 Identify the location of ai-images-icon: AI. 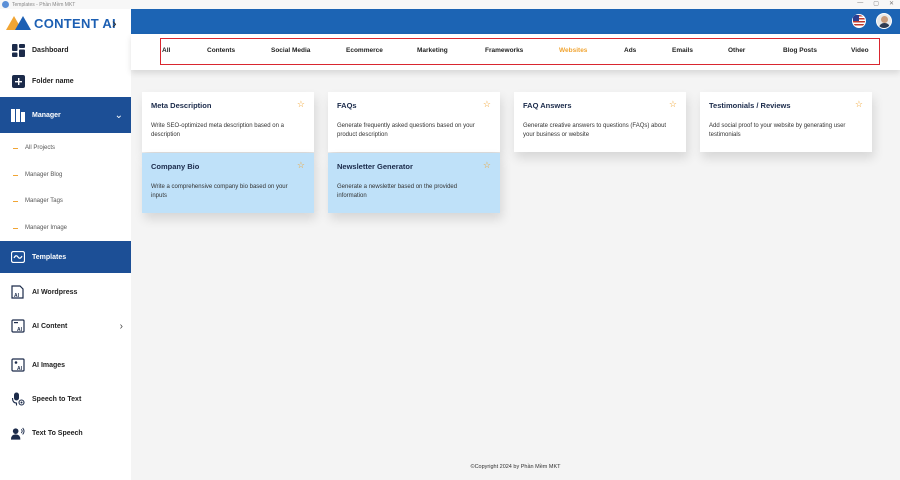
(18, 365).